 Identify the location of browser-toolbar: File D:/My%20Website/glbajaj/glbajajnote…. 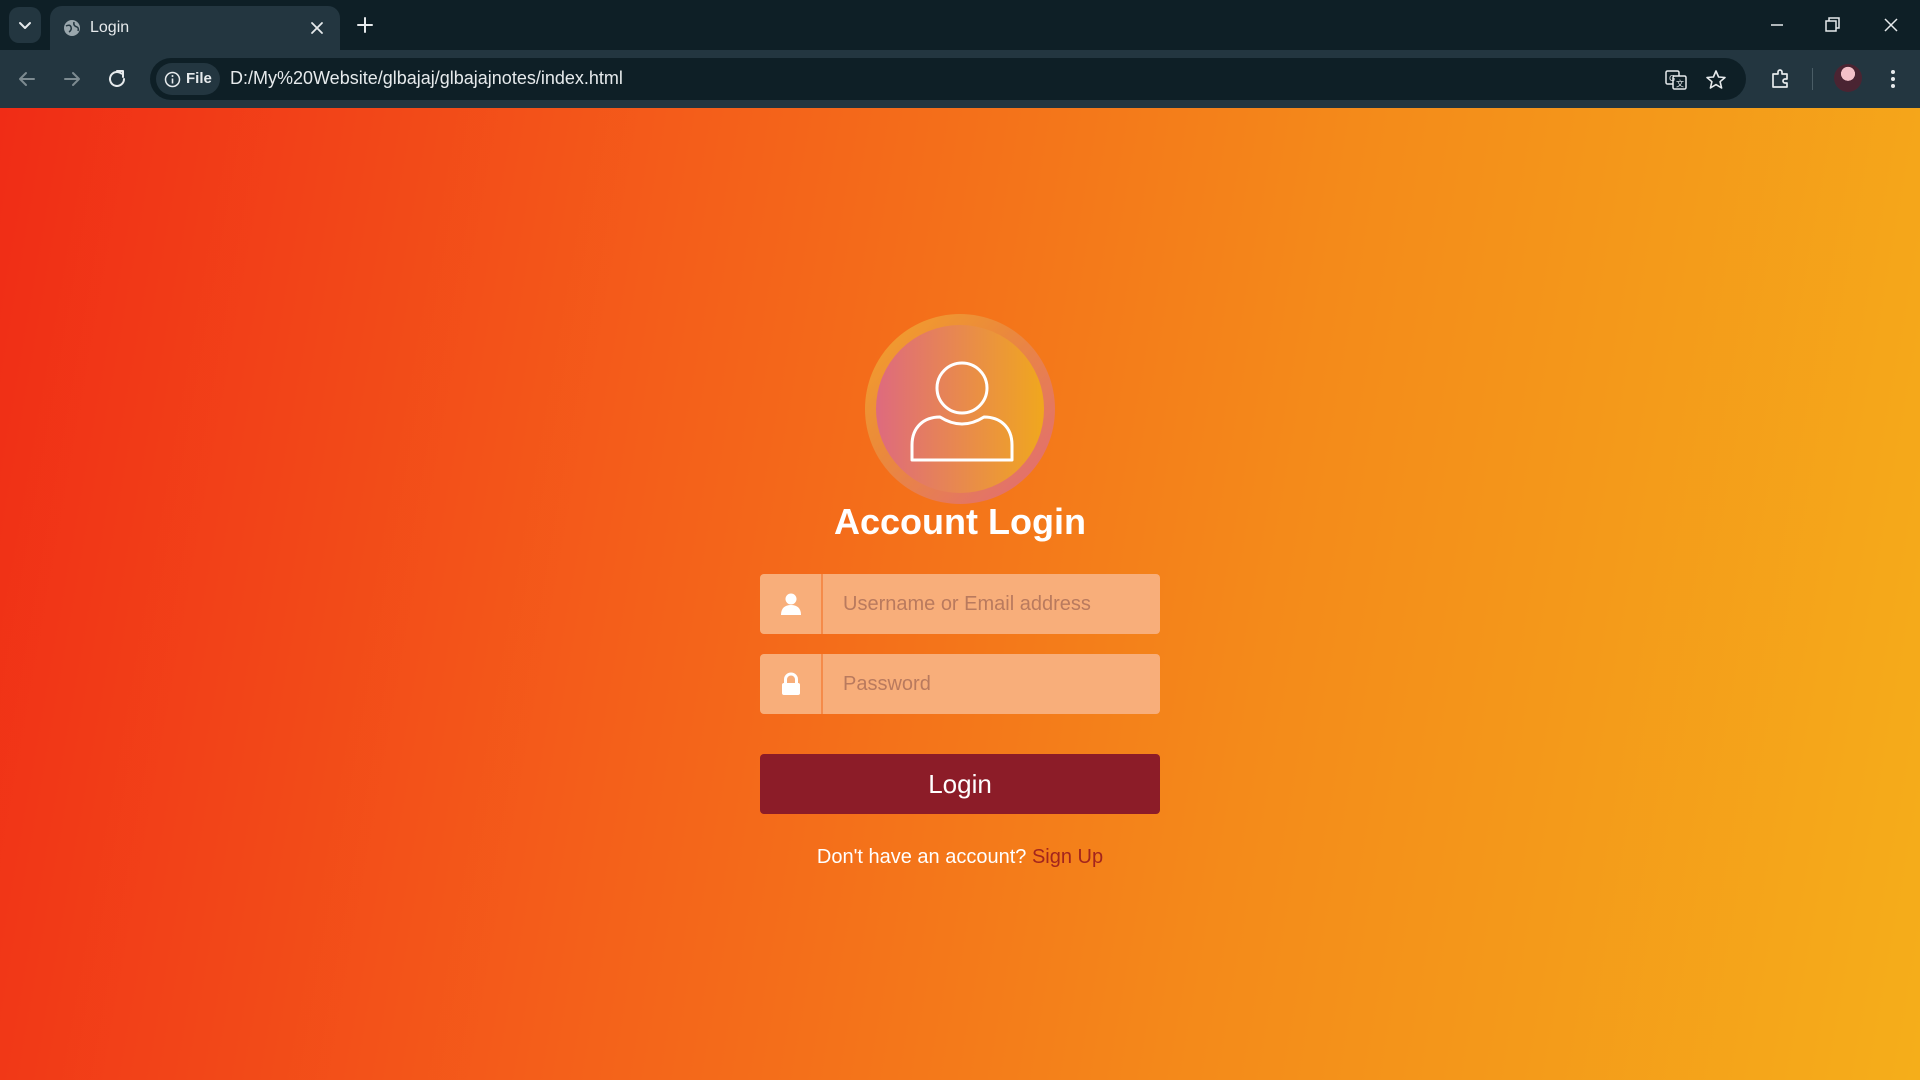
(960, 79).